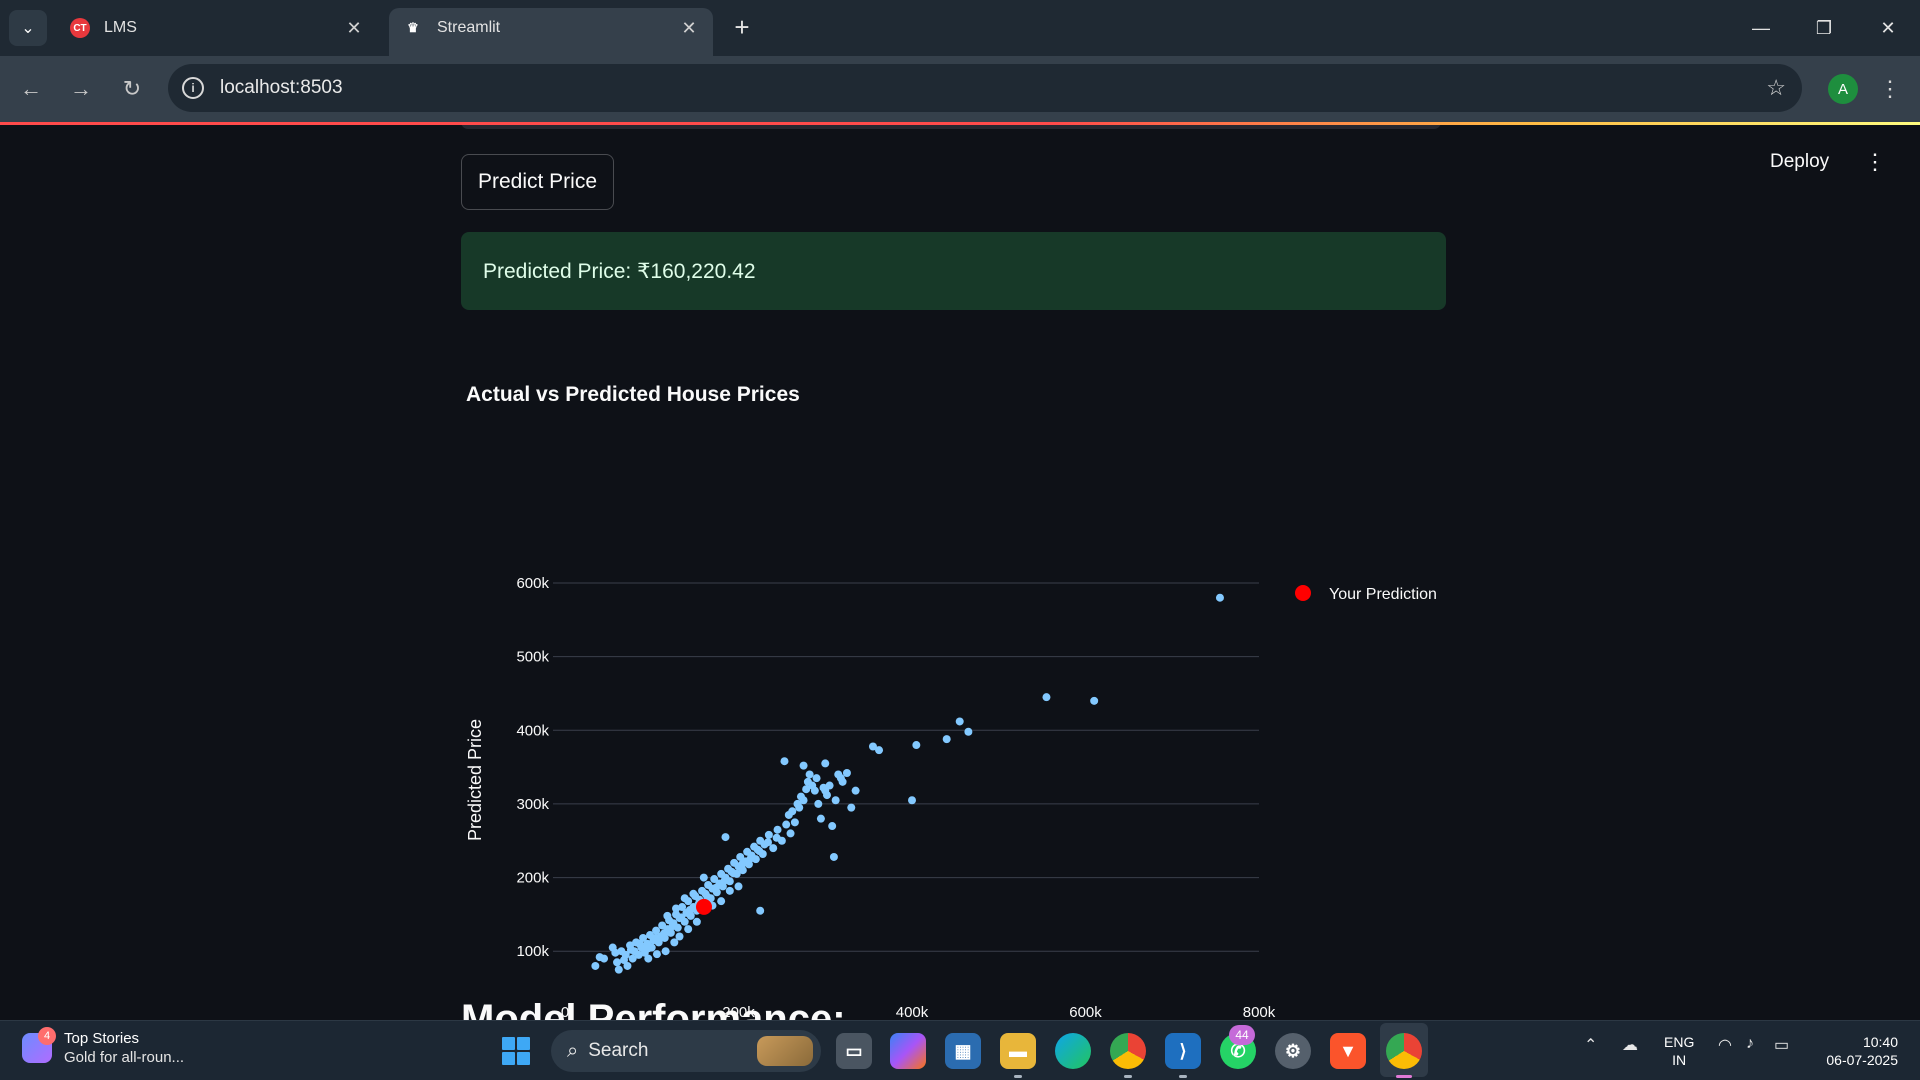 The width and height of the screenshot is (1920, 1080). What do you see at coordinates (912, 1012) in the screenshot?
I see `x-tick-label: 400k` at bounding box center [912, 1012].